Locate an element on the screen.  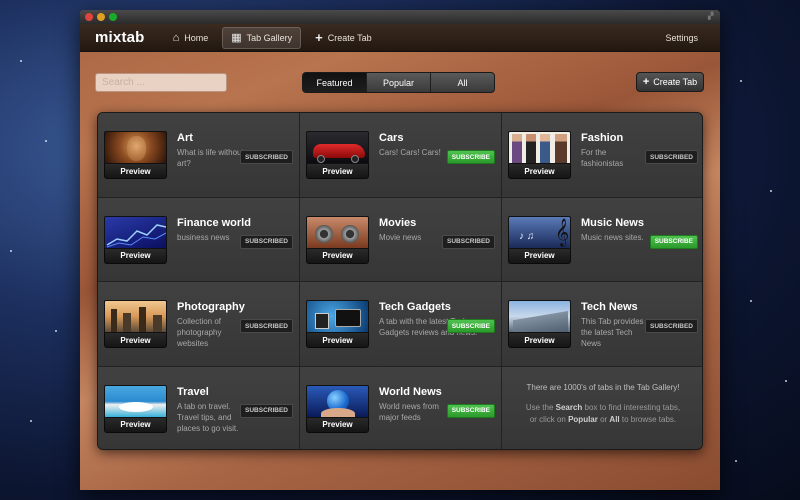
tab-description: World news from major feeds is located at coordinates (409, 411).